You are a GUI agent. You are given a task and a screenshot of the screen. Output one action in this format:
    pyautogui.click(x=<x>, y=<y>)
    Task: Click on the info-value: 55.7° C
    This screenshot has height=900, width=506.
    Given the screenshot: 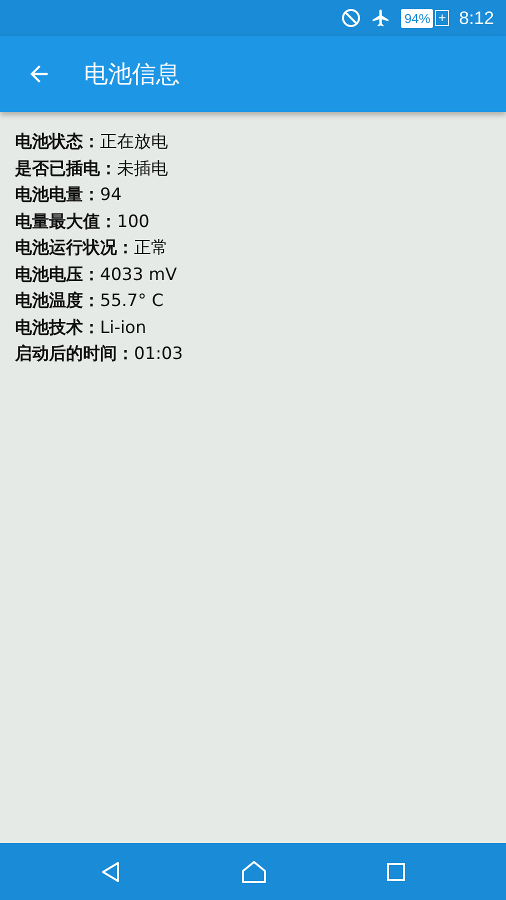 What is the action you would take?
    pyautogui.click(x=132, y=301)
    